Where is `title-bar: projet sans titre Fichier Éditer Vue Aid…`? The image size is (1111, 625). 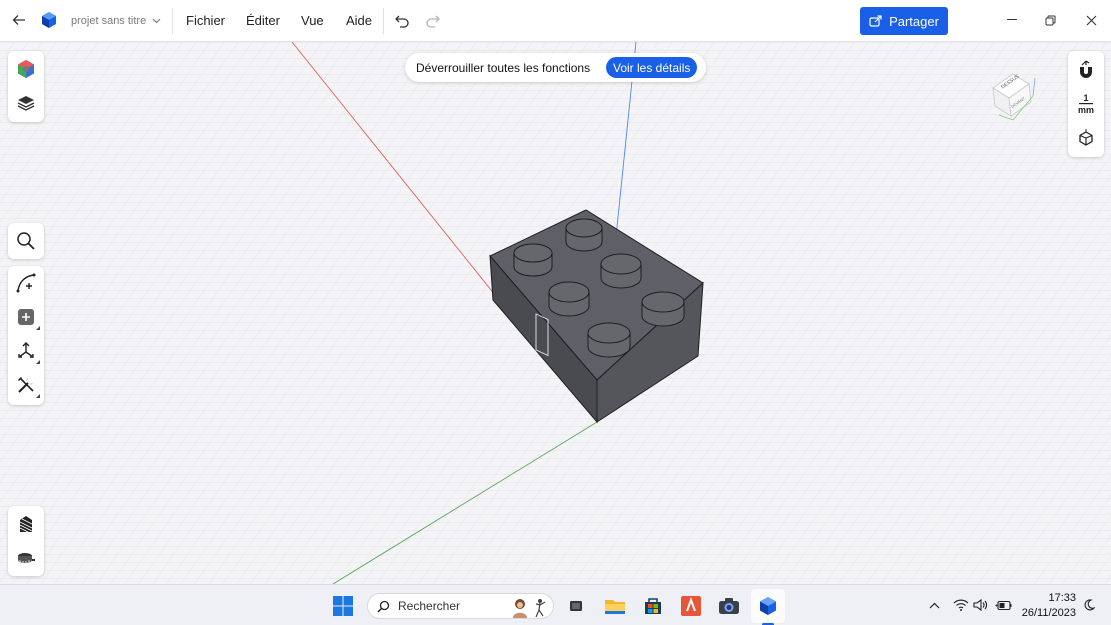 title-bar: projet sans titre Fichier Éditer Vue Aid… is located at coordinates (555, 21).